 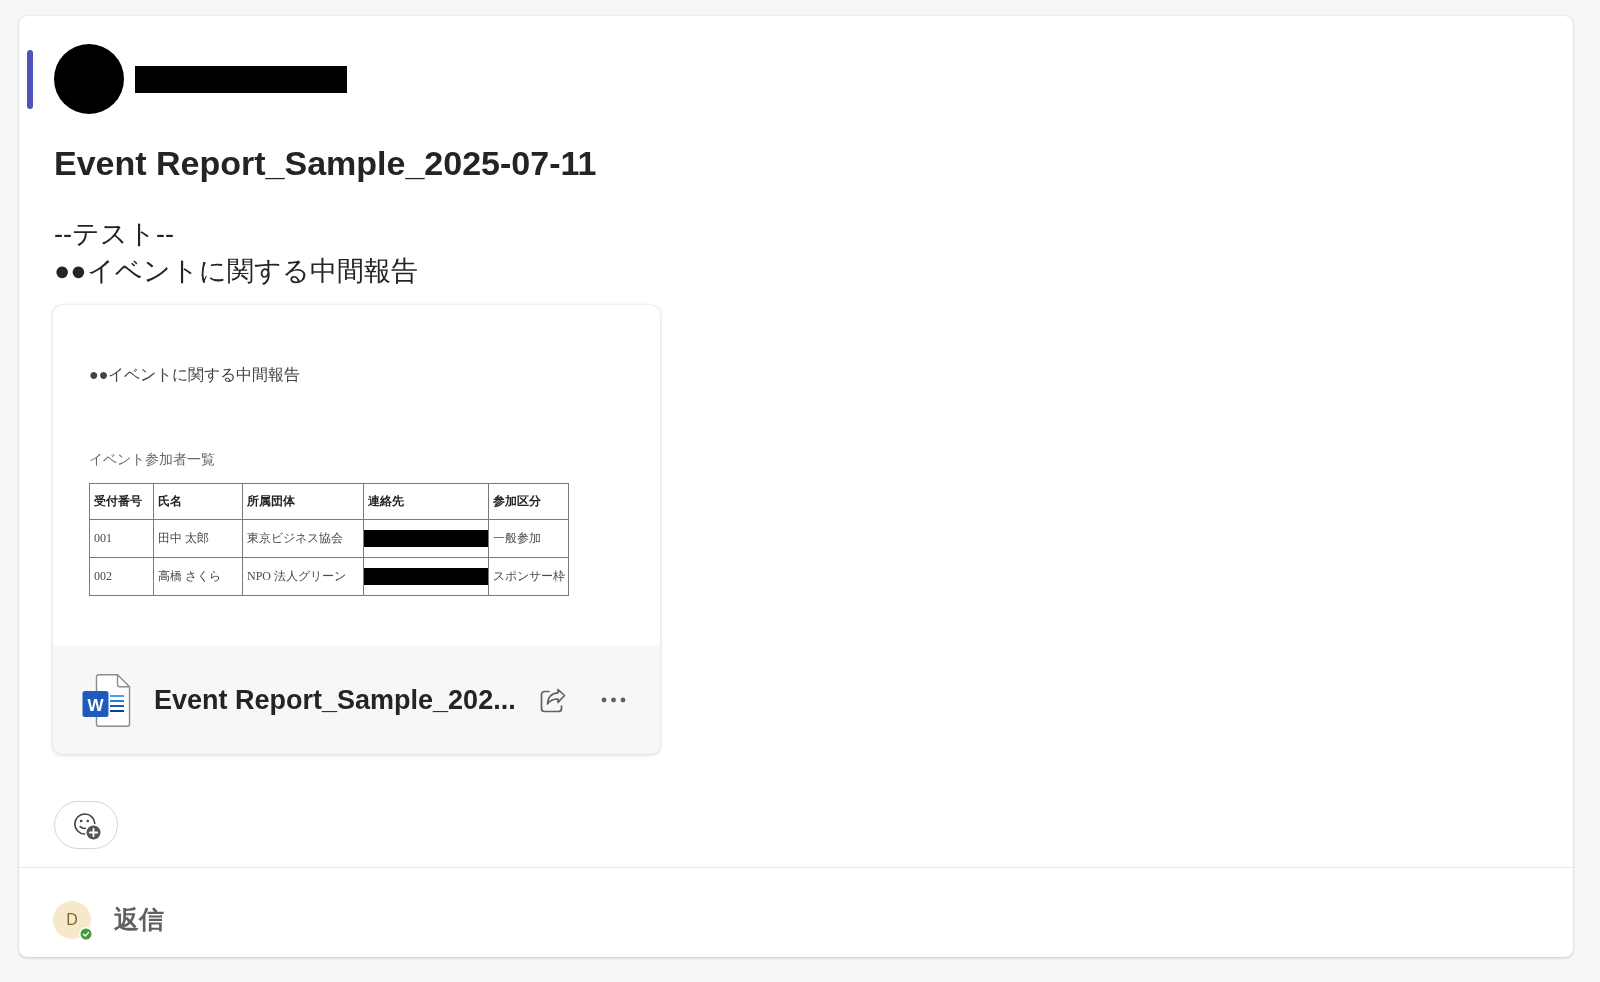 I want to click on table-cell: スポンサー枠, so click(x=529, y=576).